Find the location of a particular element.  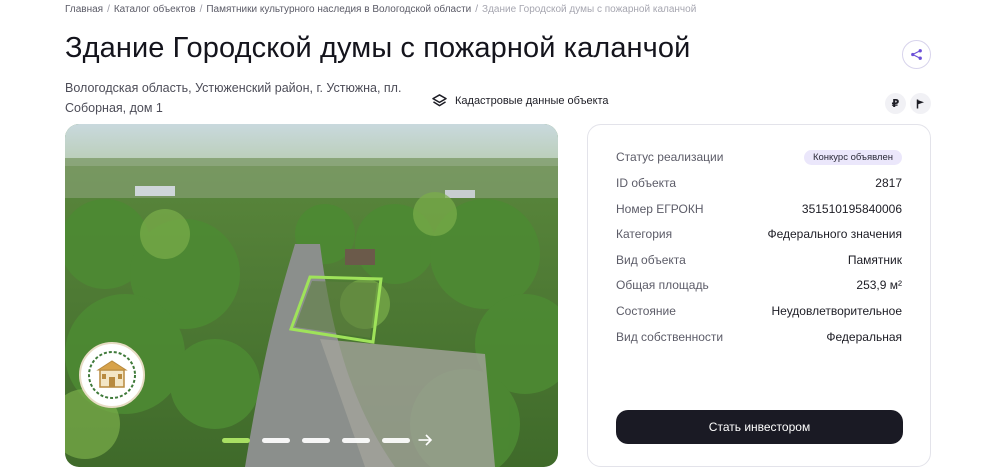

become-investor-button: Стать инвестором is located at coordinates (759, 427).